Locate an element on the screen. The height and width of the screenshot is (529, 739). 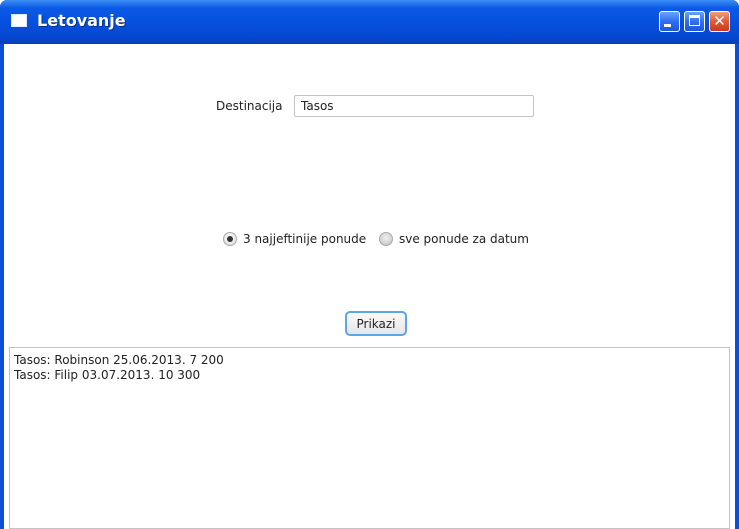
maximize-icon is located at coordinates (694, 20).